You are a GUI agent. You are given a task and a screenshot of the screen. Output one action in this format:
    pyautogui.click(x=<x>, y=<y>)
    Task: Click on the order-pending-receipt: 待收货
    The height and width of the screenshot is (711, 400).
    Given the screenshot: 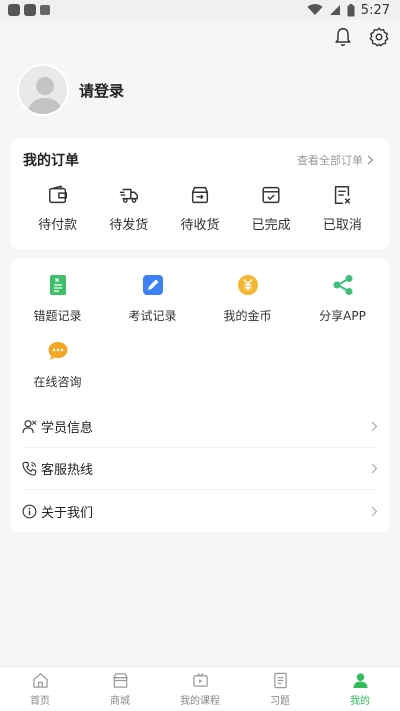 What is the action you would take?
    pyautogui.click(x=200, y=208)
    